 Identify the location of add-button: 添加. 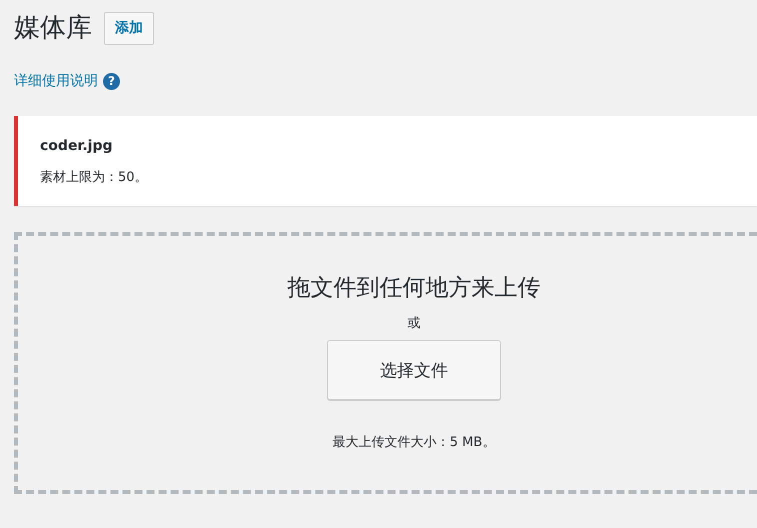
(129, 28).